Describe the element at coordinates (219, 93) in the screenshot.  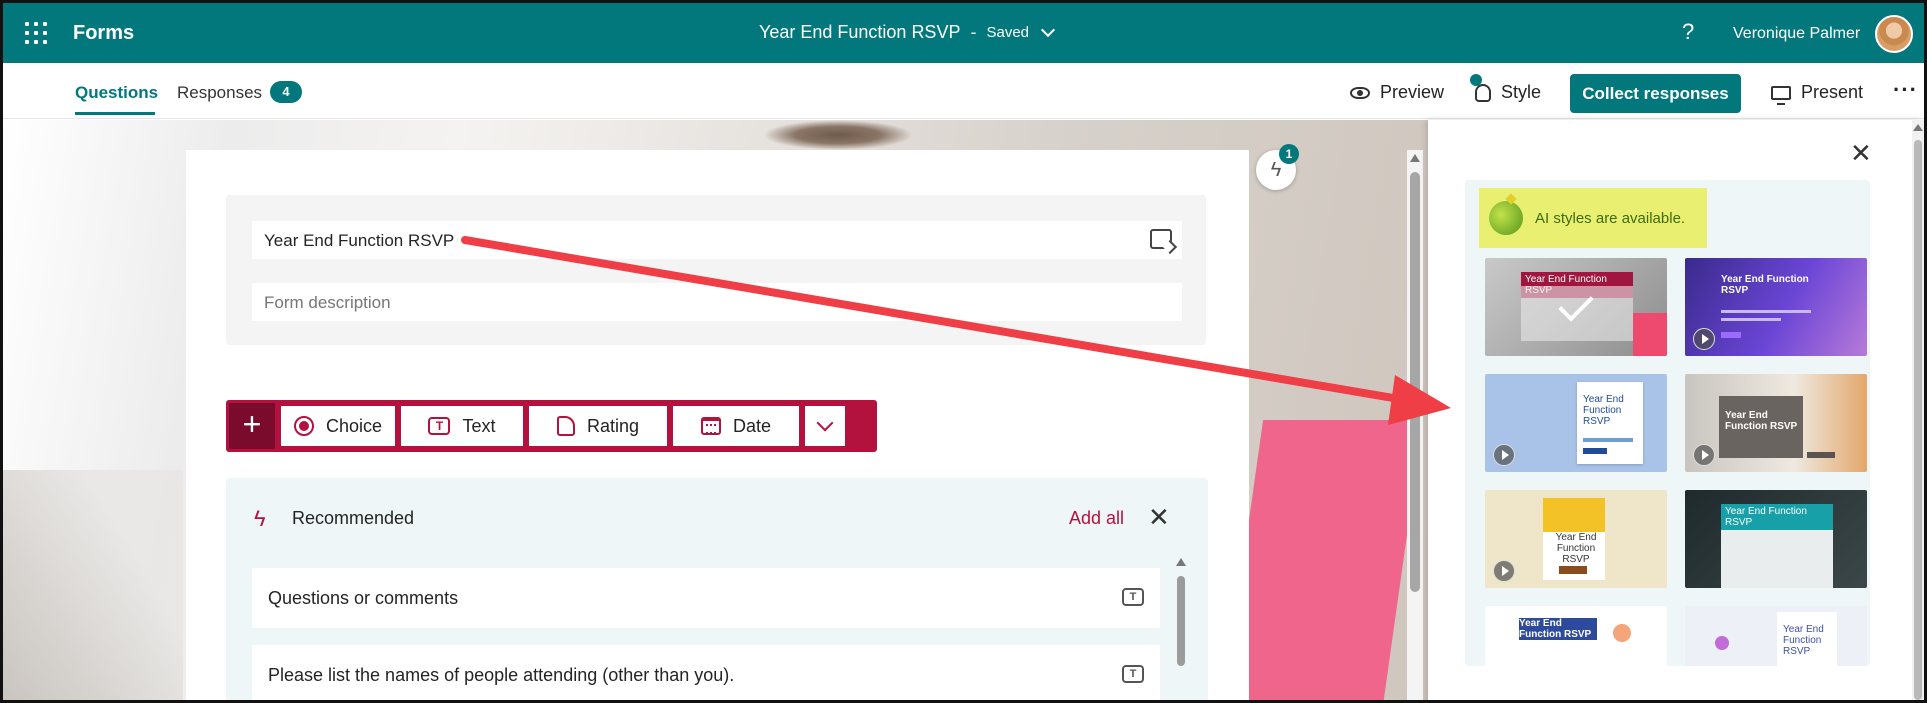
I see `tab-responses: Responses` at that location.